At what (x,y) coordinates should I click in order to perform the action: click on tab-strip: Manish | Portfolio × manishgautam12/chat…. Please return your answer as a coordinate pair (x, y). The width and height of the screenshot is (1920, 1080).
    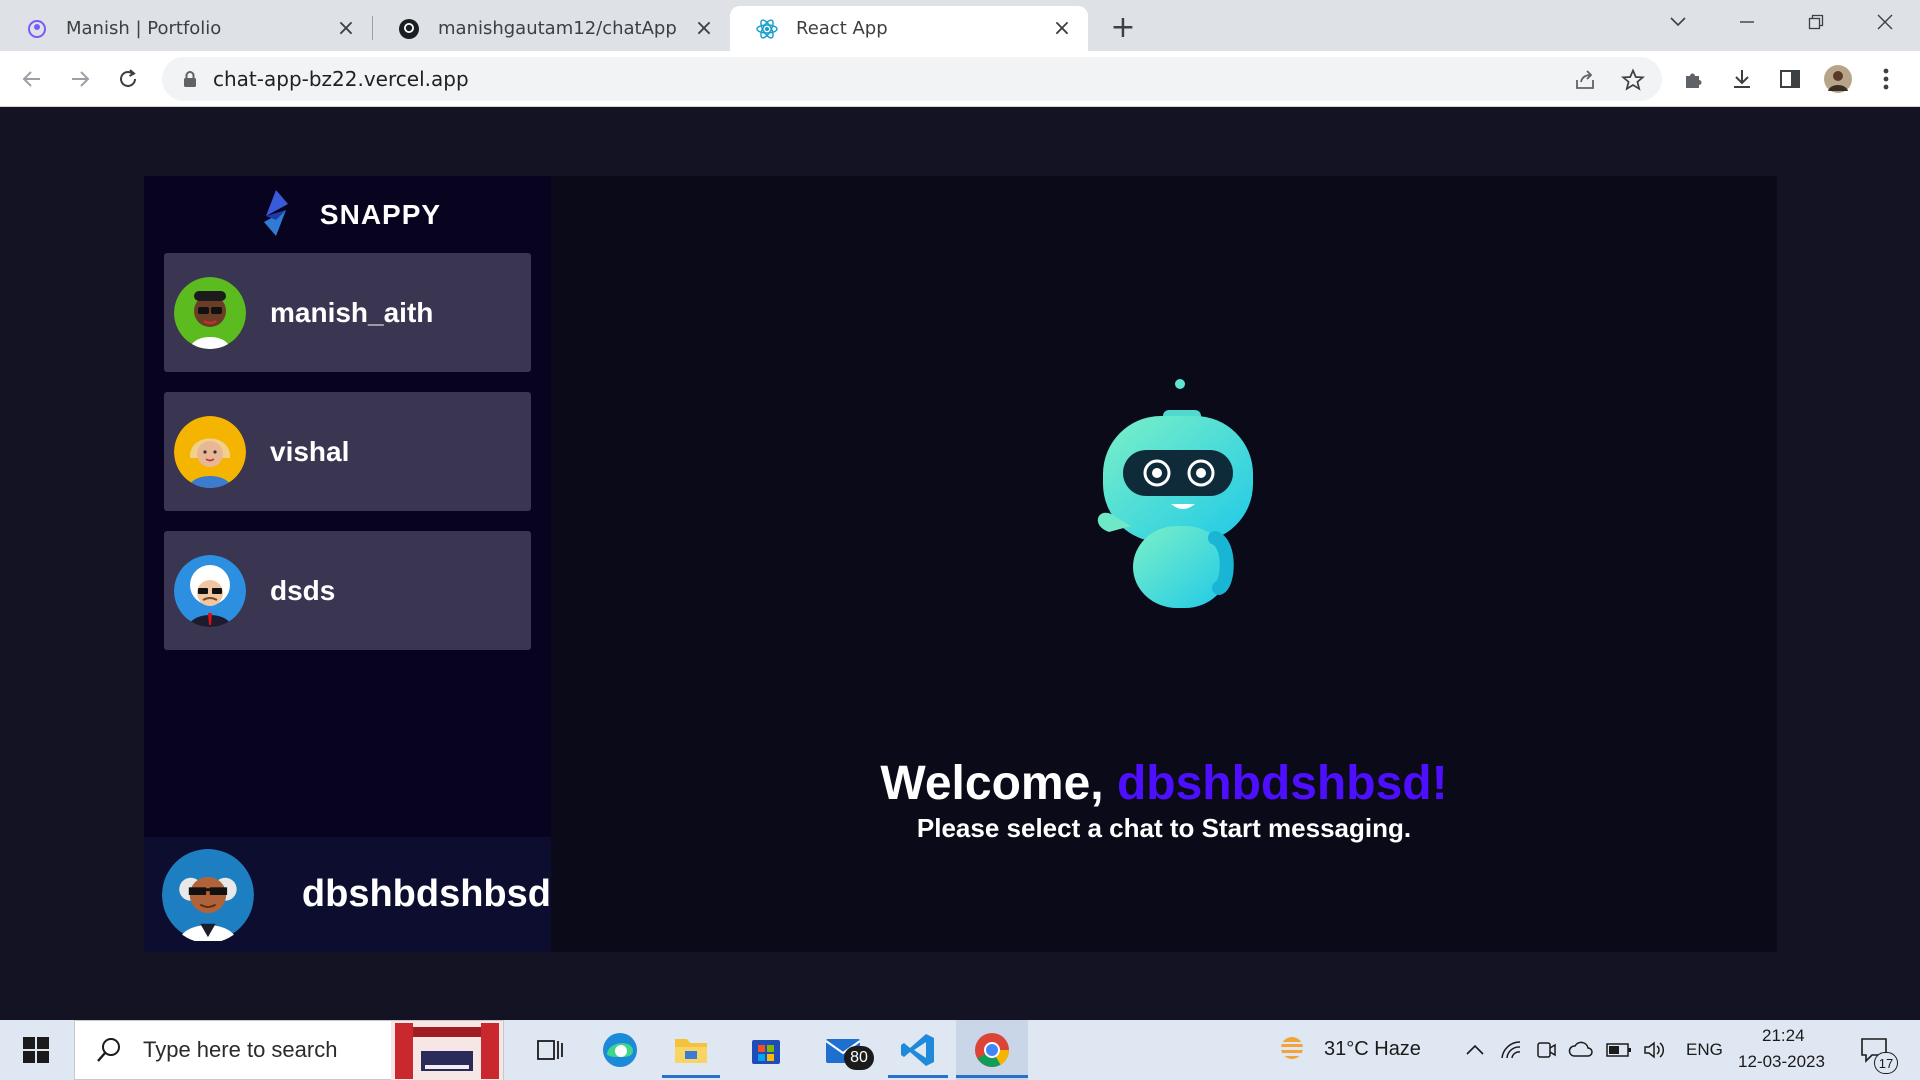
    Looking at the image, I should click on (960, 25).